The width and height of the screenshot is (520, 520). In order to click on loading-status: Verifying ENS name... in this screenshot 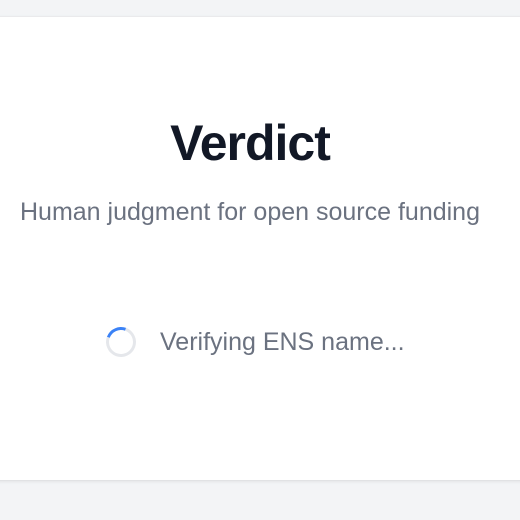, I will do `click(253, 342)`.